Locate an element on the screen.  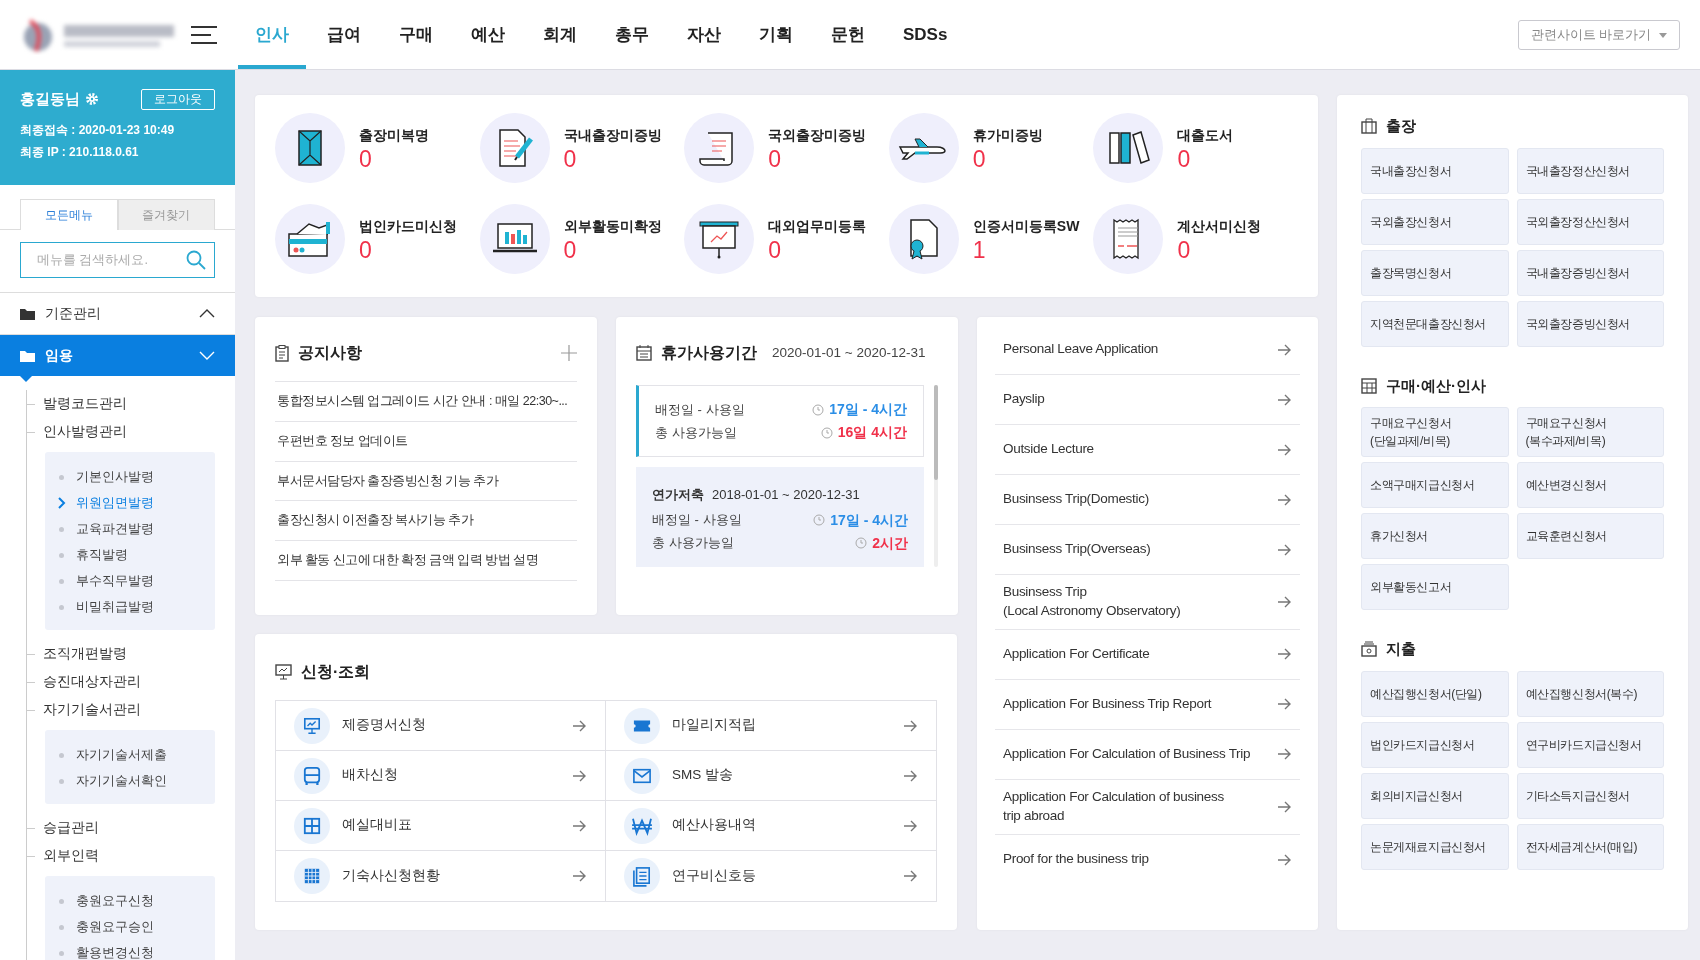
stat-count: 1 is located at coordinates (1026, 251).